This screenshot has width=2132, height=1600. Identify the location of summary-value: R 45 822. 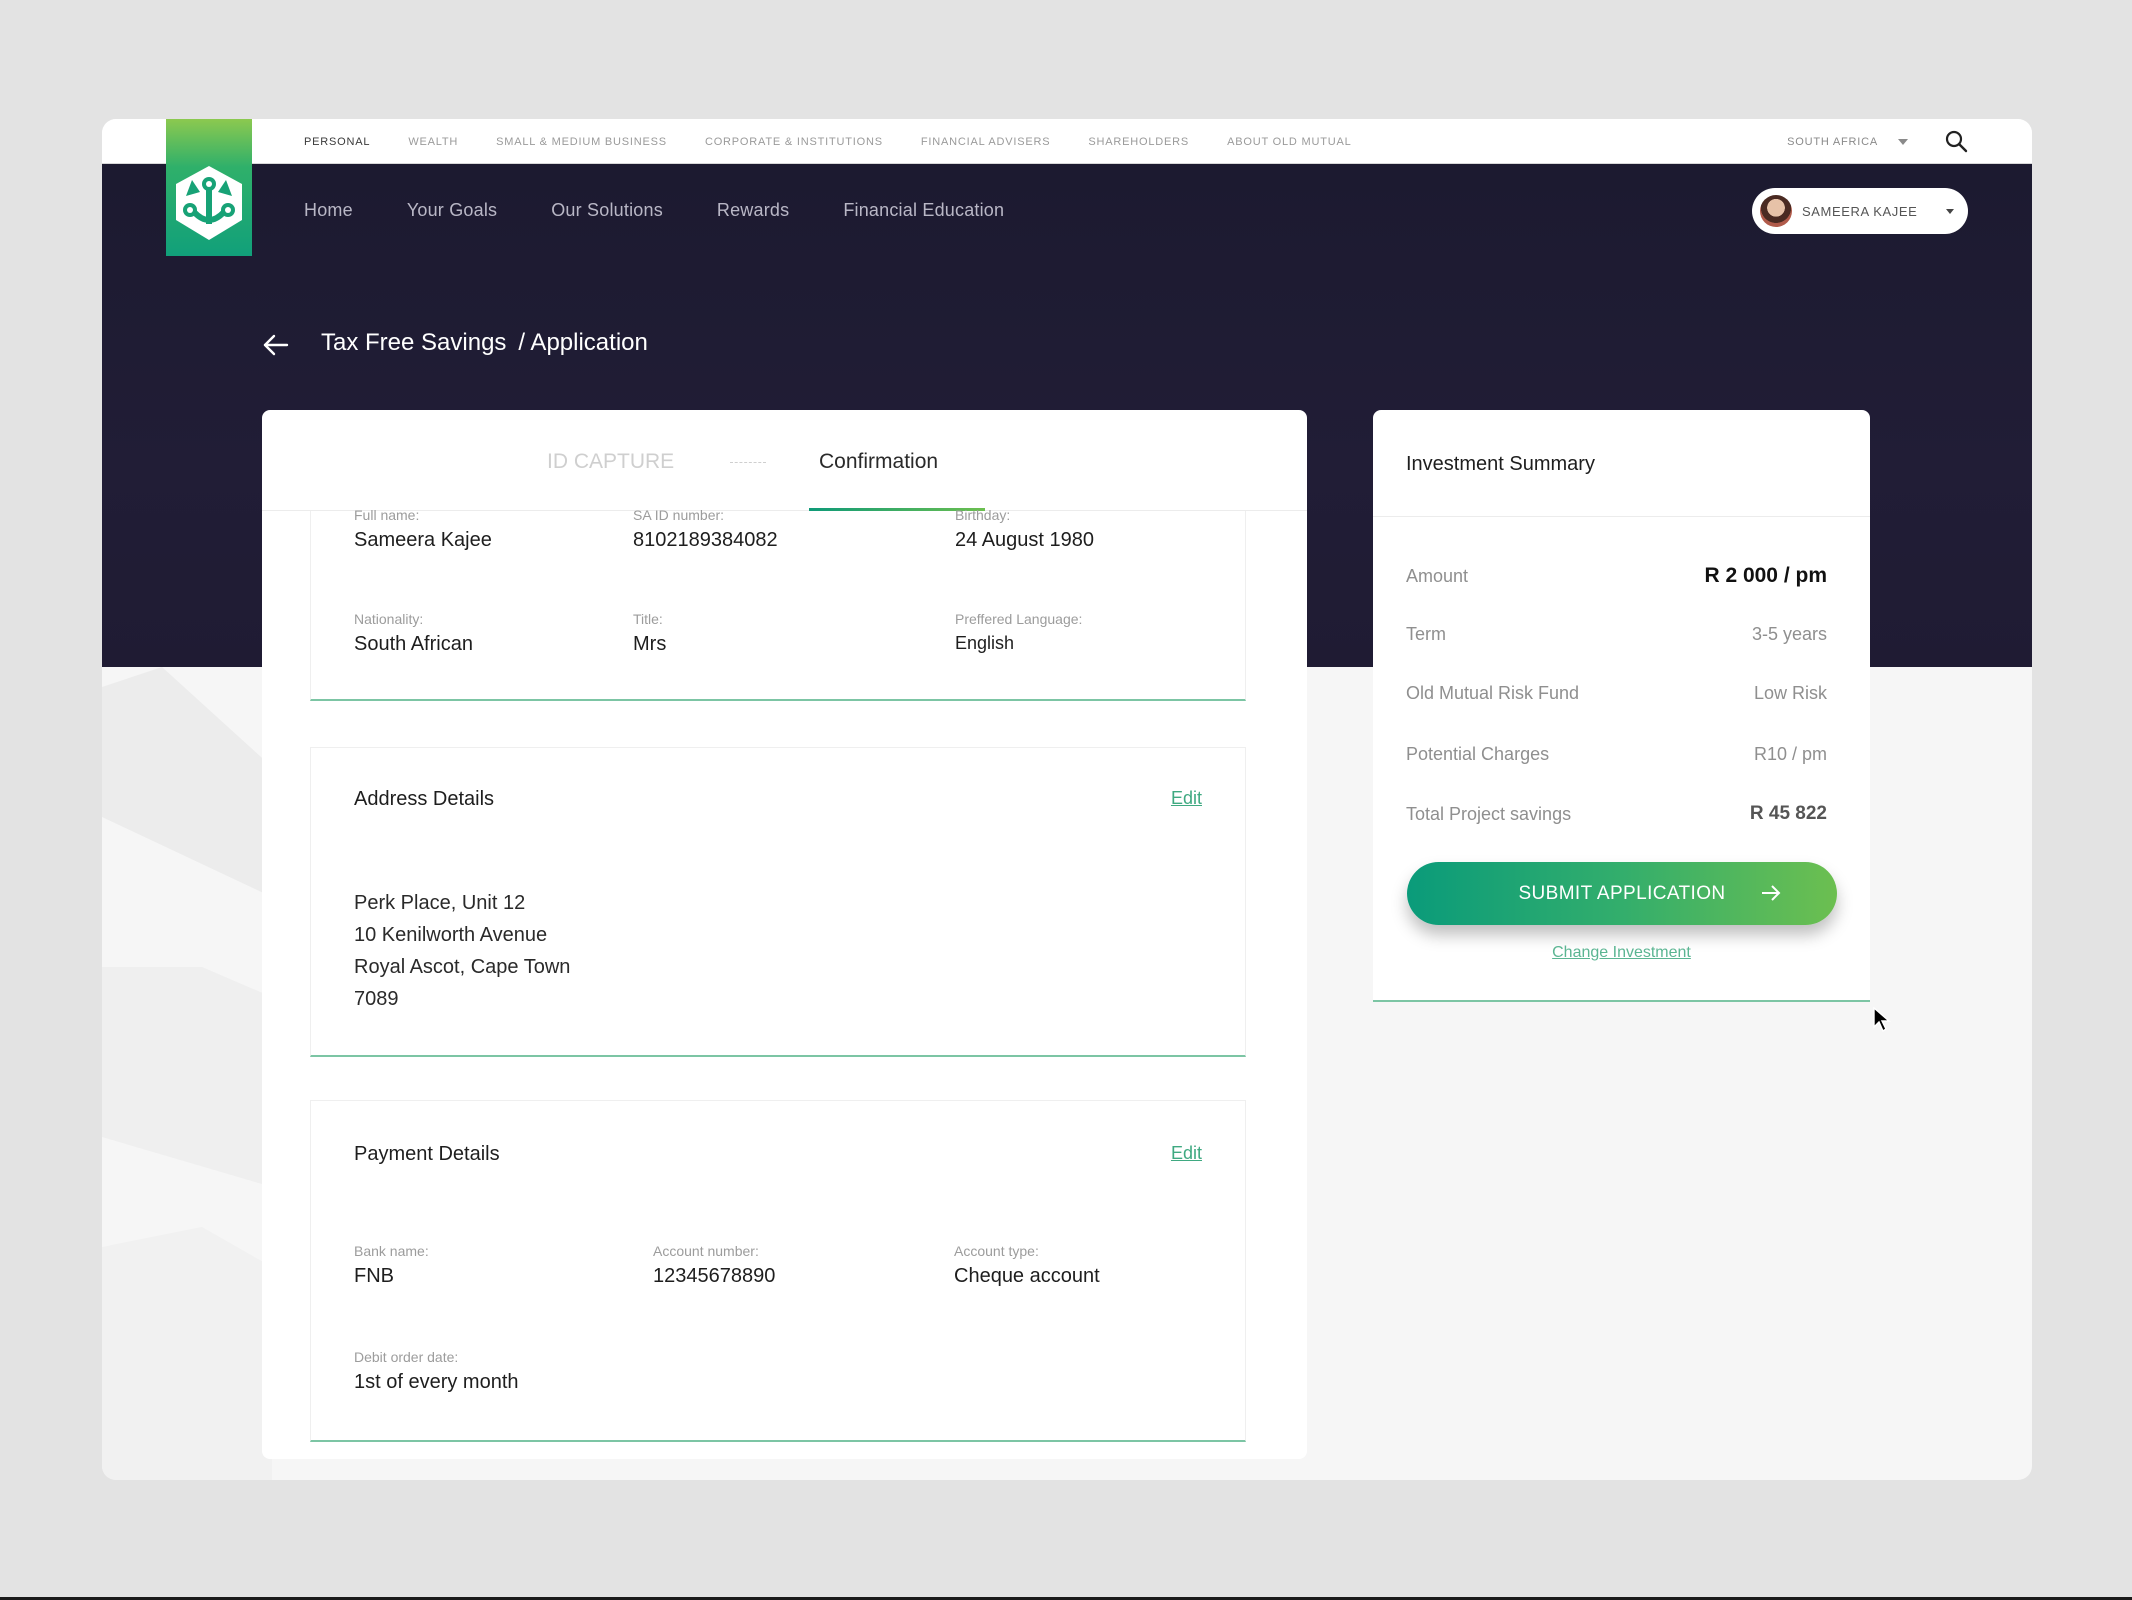
(1788, 813).